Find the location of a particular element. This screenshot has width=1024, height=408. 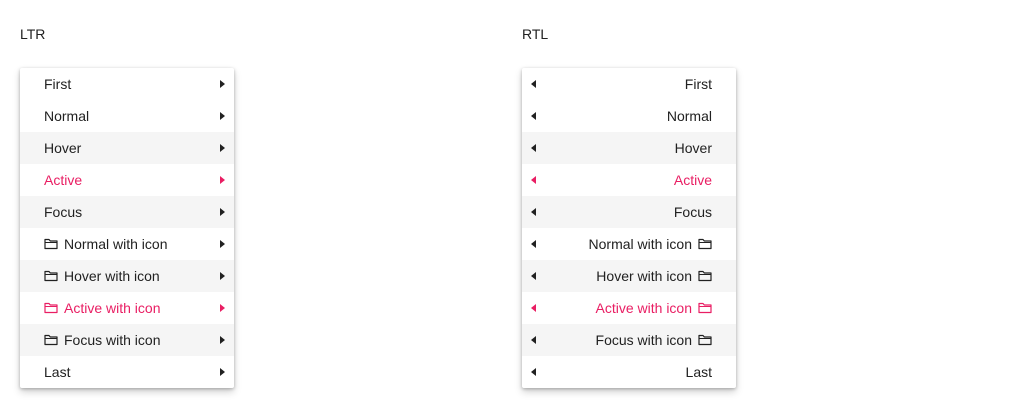

ltr-caption: LTR is located at coordinates (33, 34).